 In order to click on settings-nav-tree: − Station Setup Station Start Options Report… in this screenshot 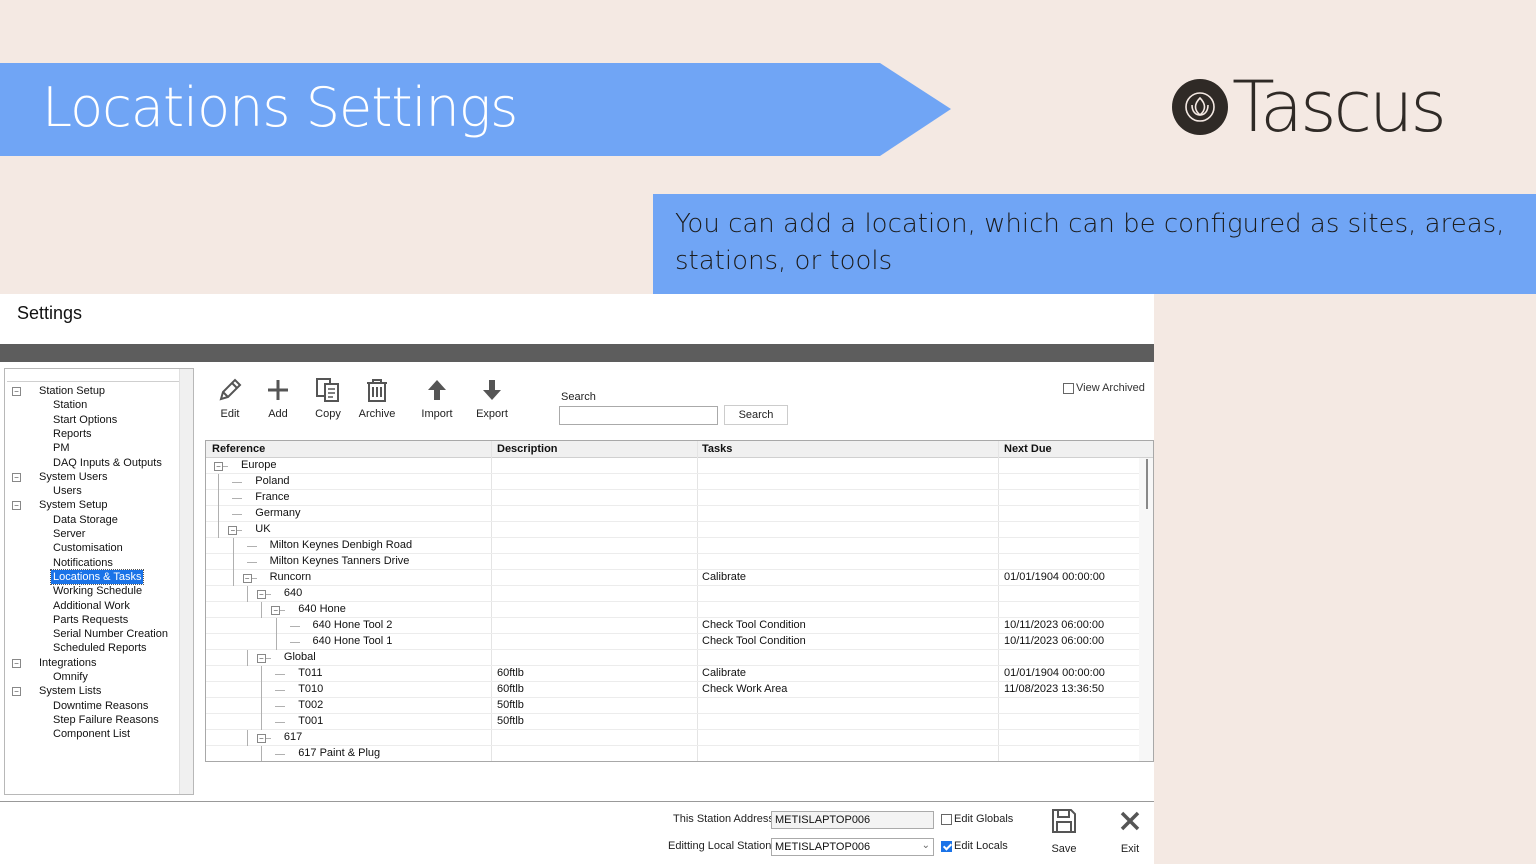, I will do `click(99, 581)`.